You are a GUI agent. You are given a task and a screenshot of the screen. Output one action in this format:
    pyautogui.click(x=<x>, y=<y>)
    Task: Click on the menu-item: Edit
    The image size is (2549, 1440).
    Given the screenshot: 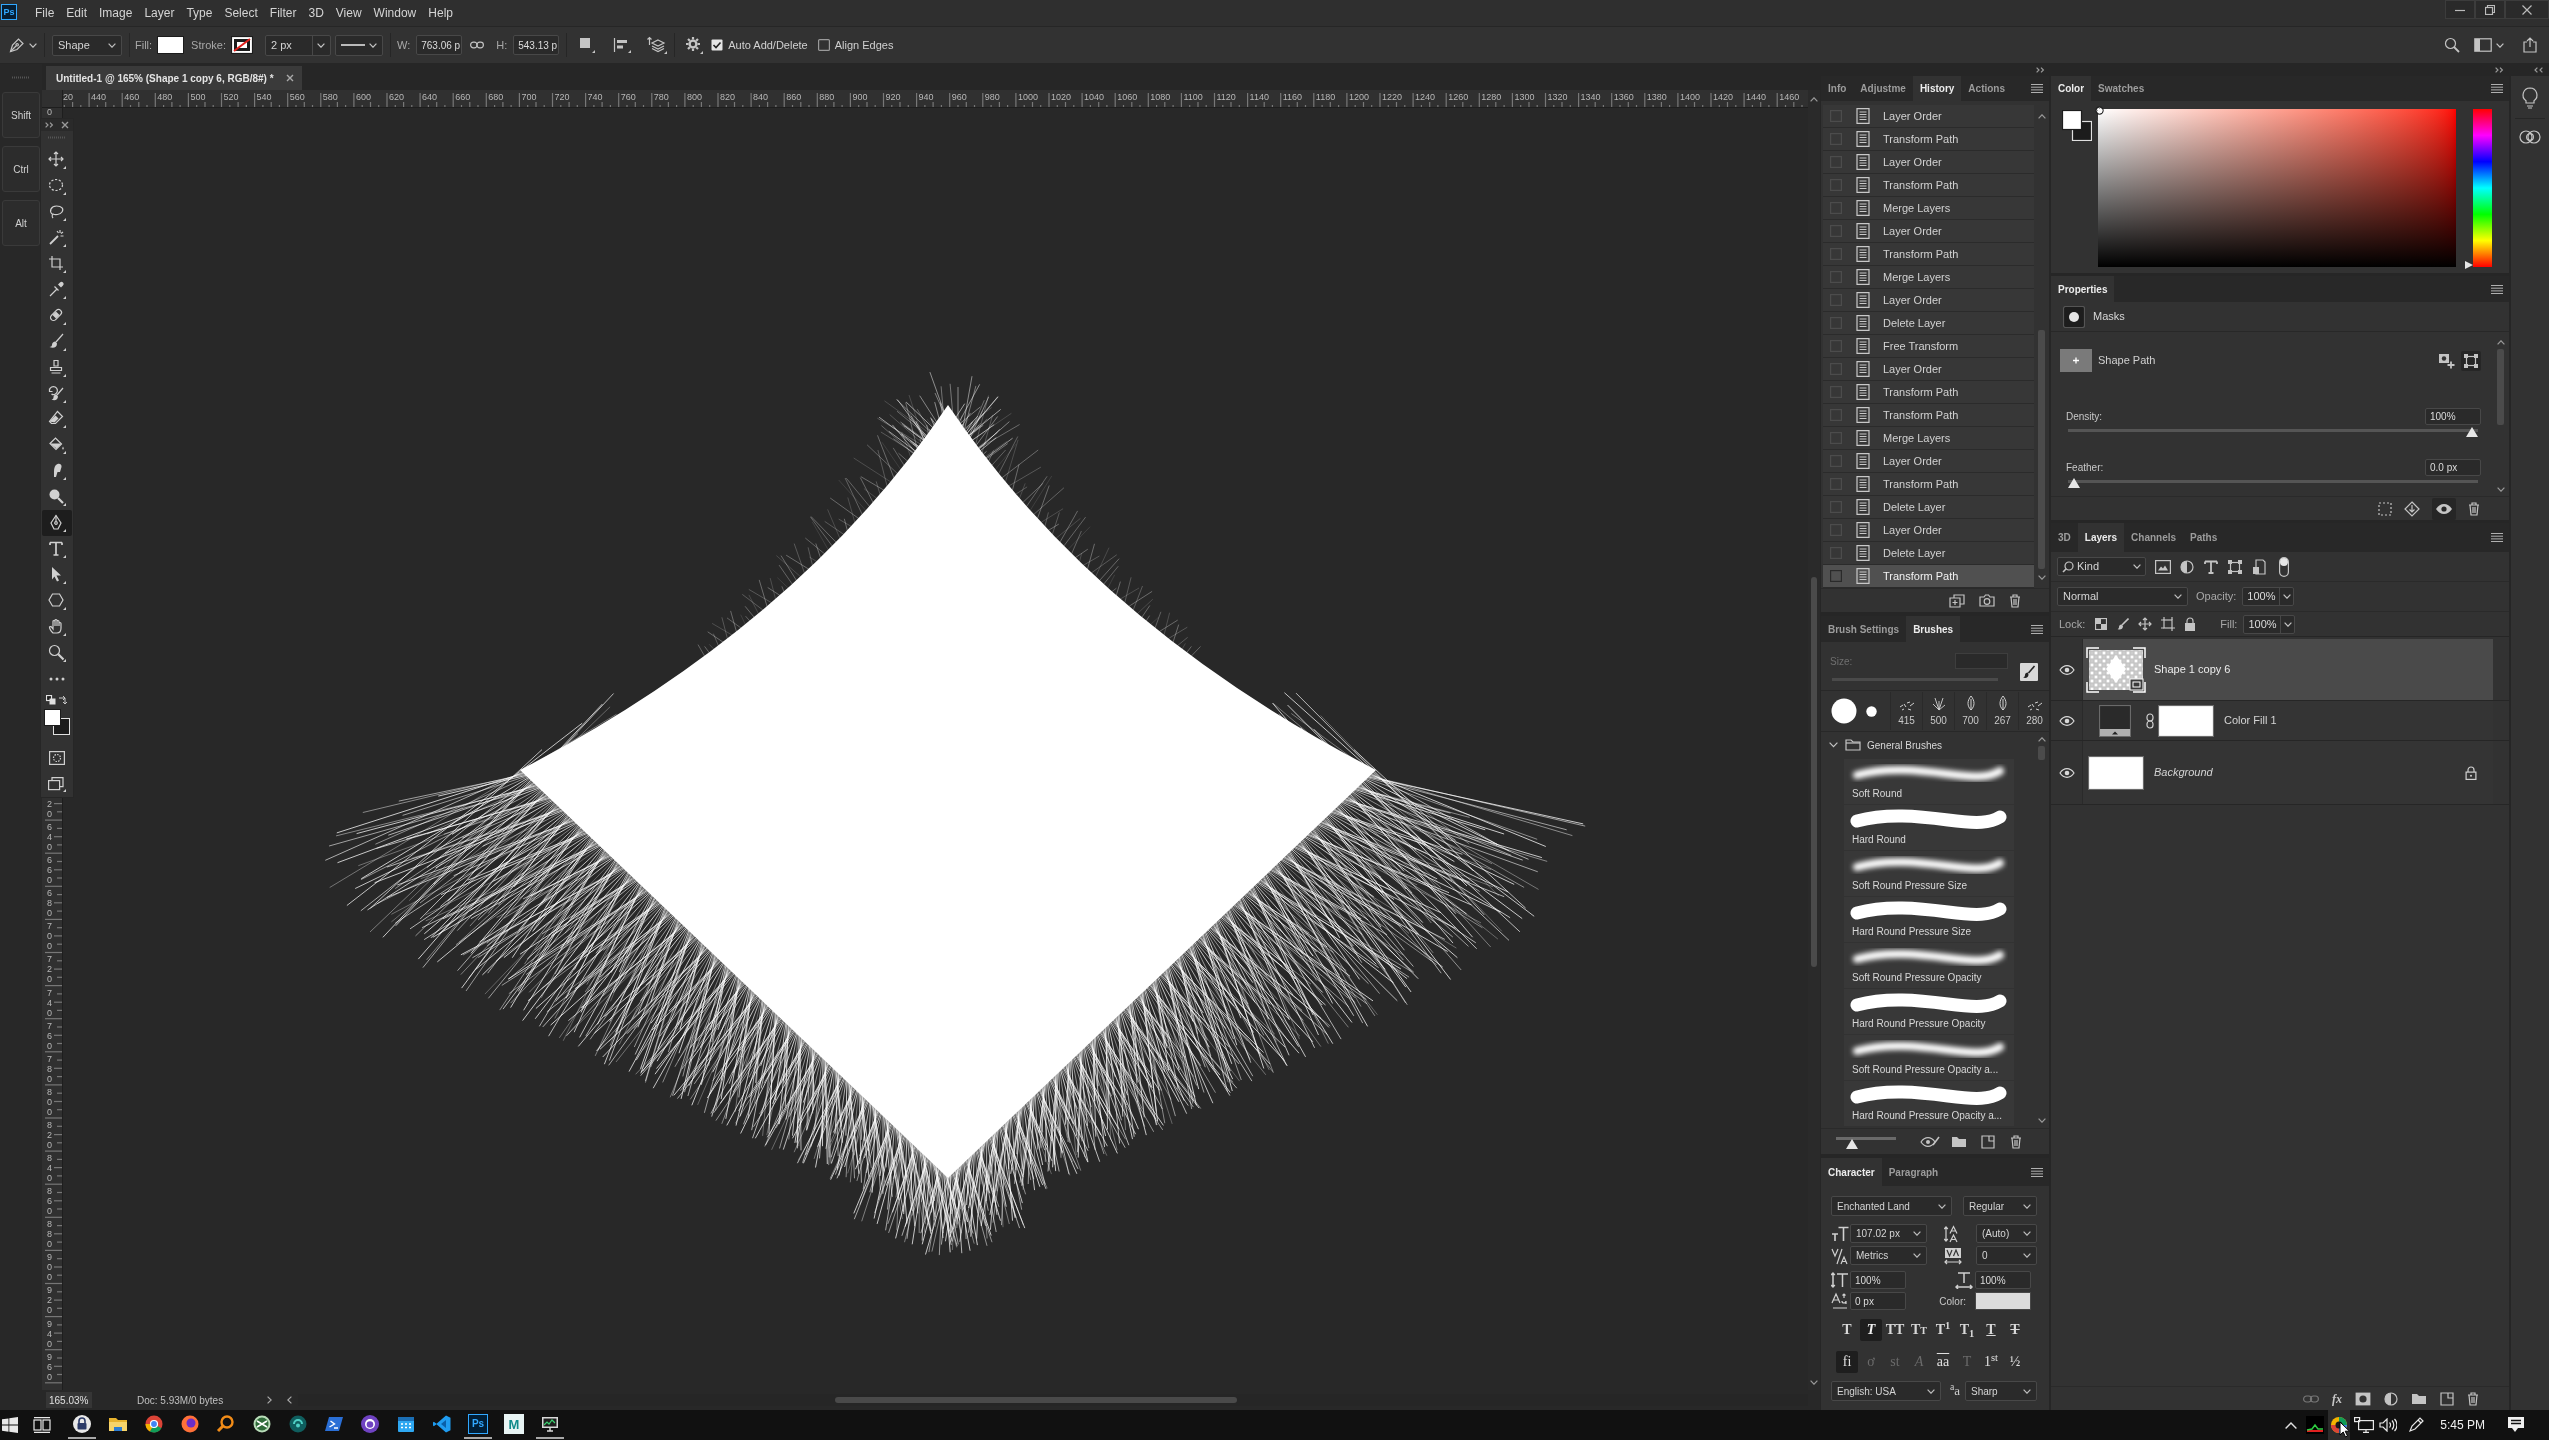 What is the action you would take?
    pyautogui.click(x=77, y=13)
    